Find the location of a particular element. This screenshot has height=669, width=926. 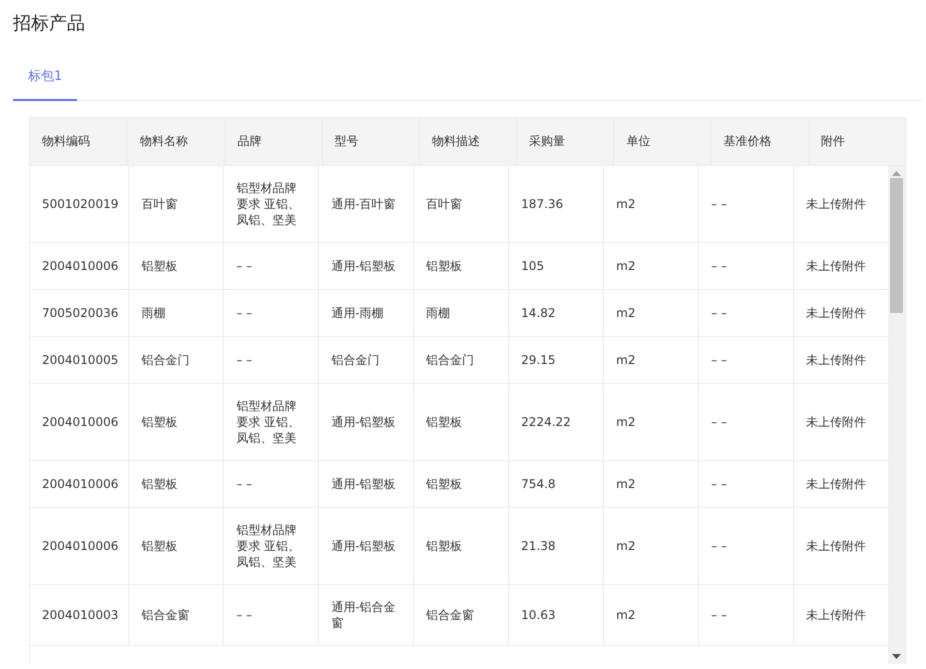

column-header: 基准价格 is located at coordinates (759, 141).